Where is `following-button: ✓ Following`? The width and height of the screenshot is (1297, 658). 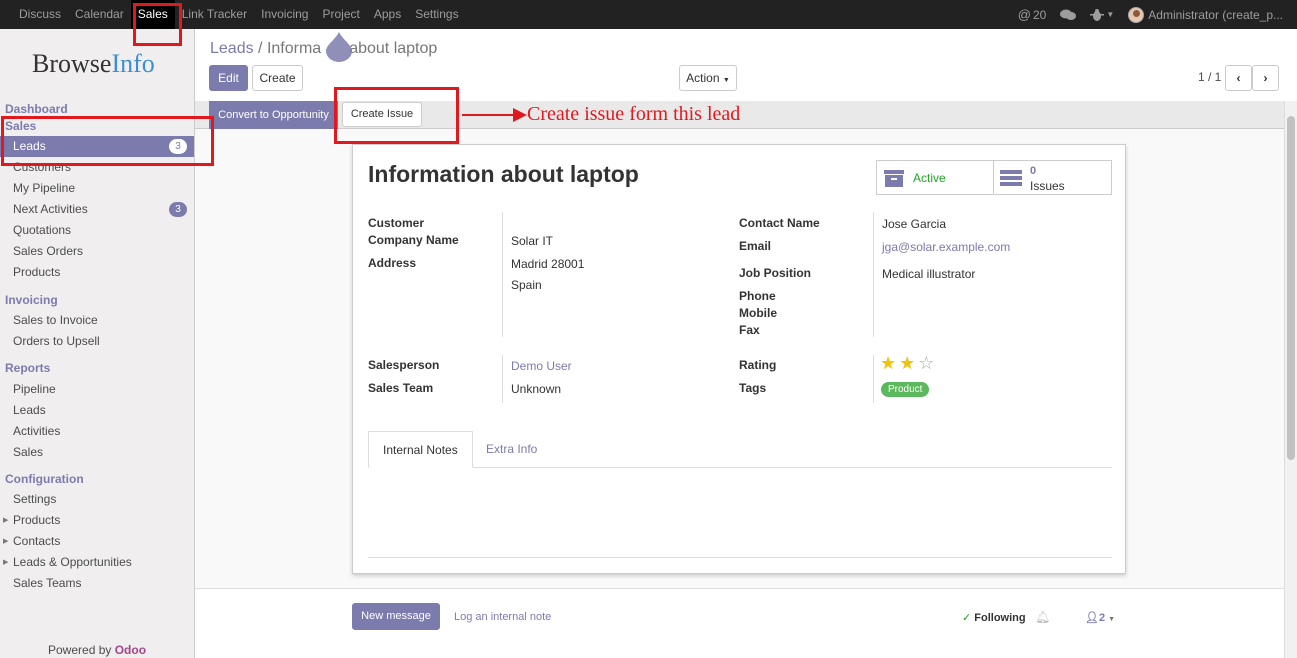
following-button: ✓ Following is located at coordinates (994, 617).